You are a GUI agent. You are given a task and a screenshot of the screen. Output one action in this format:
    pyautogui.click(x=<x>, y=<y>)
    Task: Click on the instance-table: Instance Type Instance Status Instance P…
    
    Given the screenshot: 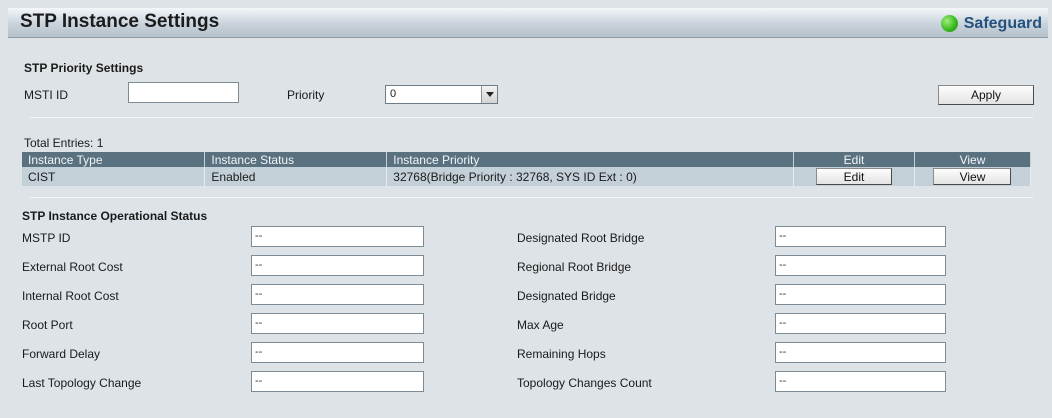 What is the action you would take?
    pyautogui.click(x=527, y=169)
    